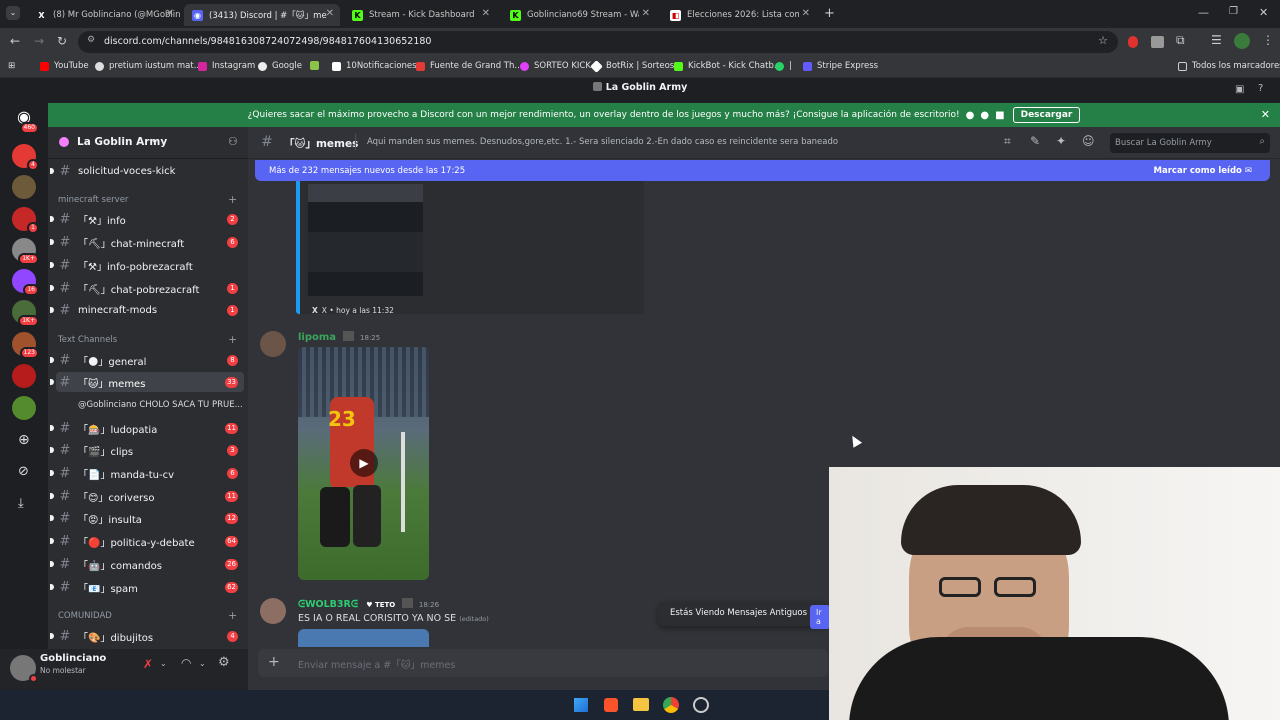 Image resolution: width=1280 pixels, height=720 pixels. I want to click on download-button: Descargar, so click(1046, 115).